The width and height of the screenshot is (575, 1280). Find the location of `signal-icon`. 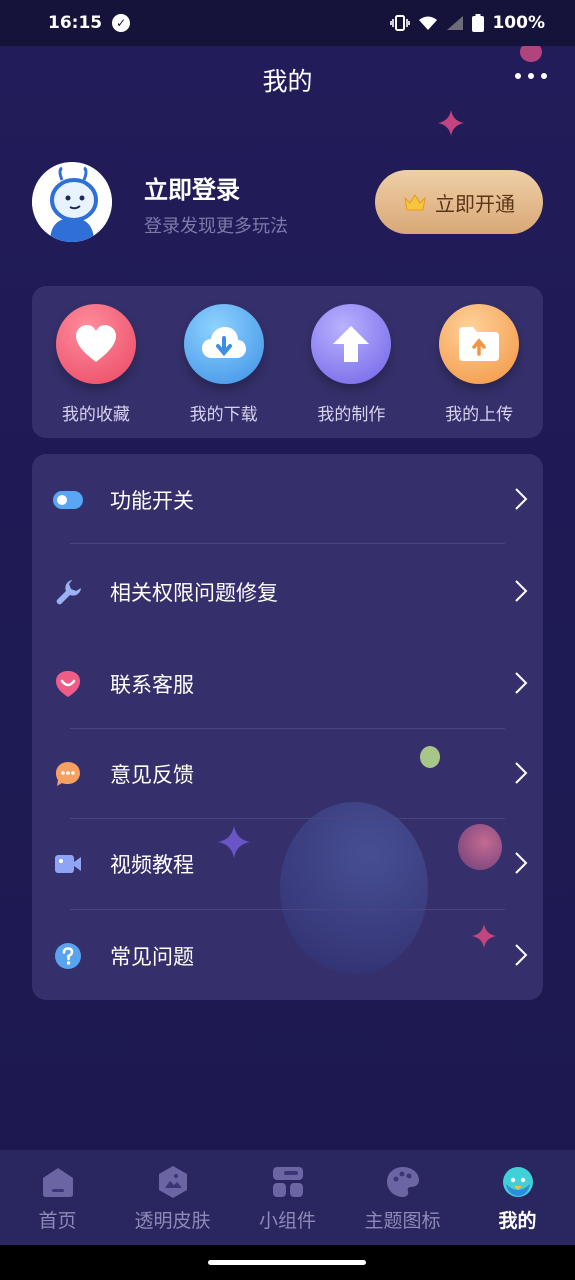

signal-icon is located at coordinates (455, 23).